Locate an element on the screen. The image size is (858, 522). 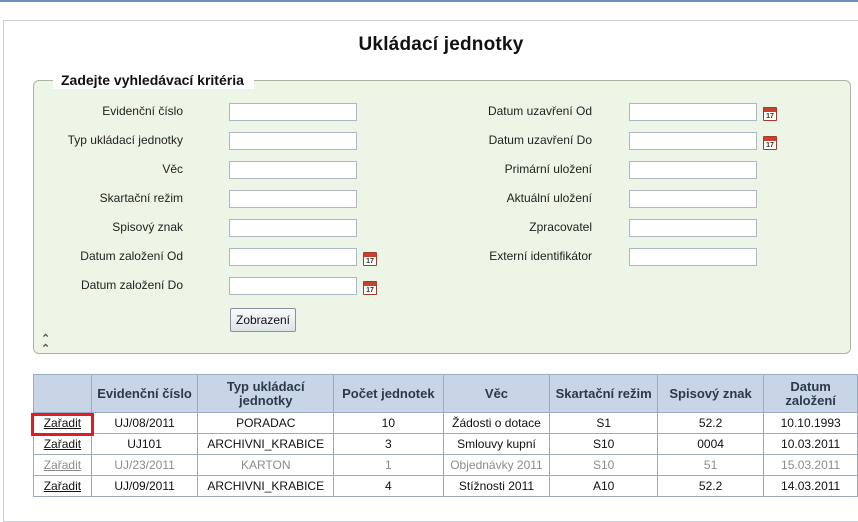
column-header-typ: Typ ukládací jednotky is located at coordinates (266, 393).